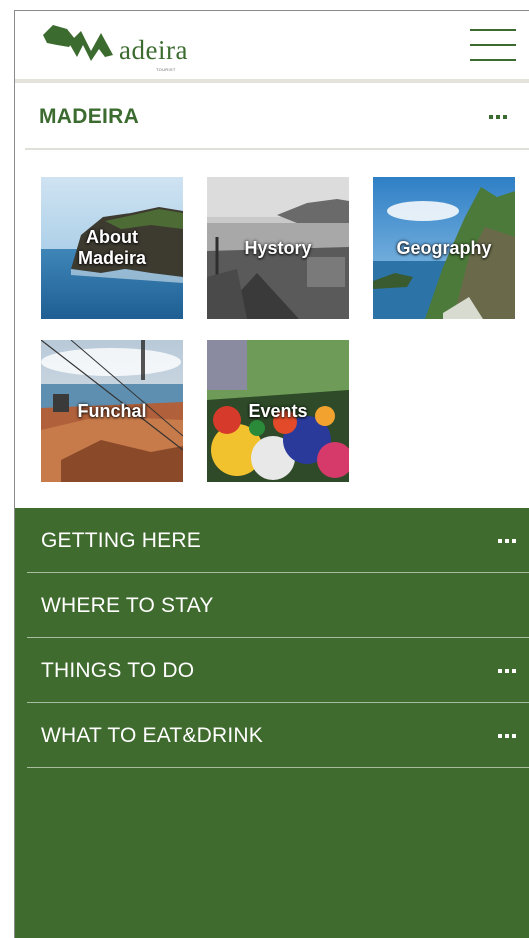  I want to click on menu-item-where-to-stay: WHERE TO STAY, so click(278, 605).